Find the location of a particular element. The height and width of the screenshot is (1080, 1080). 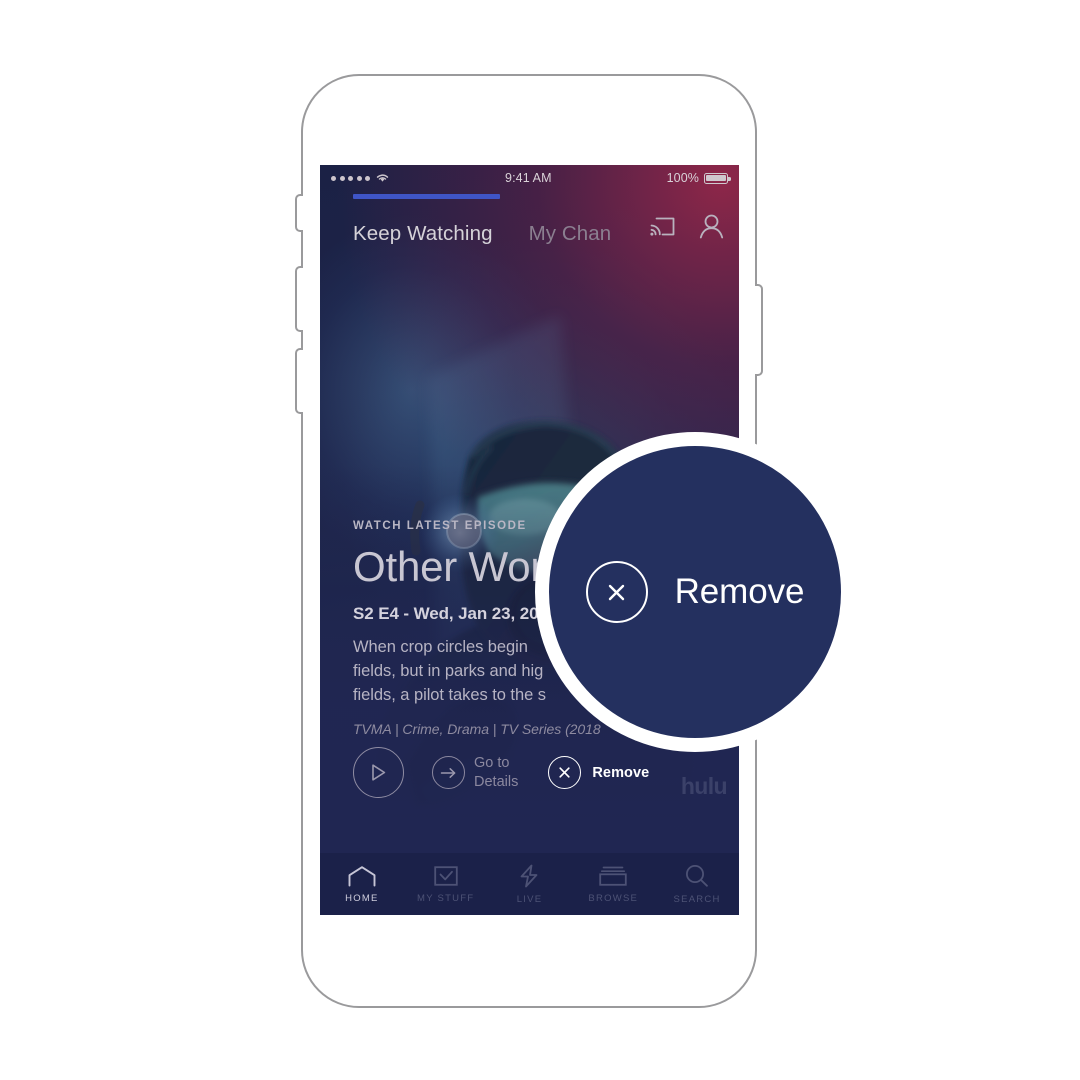

volume-down-button is located at coordinates (299, 381).